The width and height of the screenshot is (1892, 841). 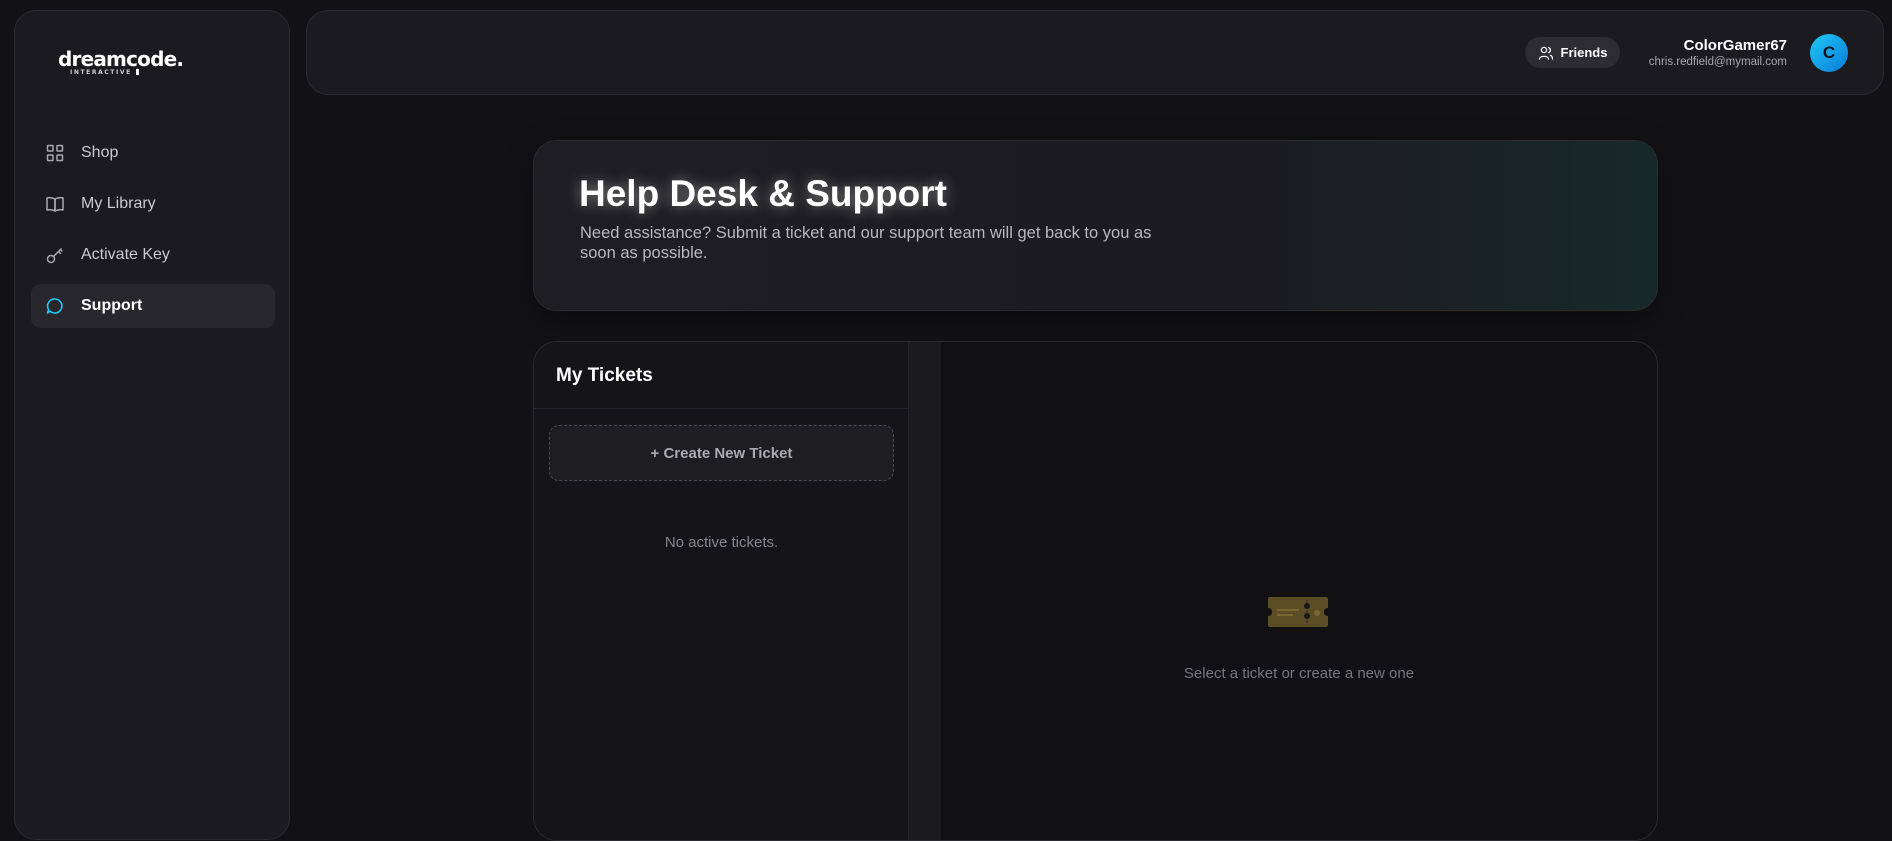 I want to click on empty-tickets-message: No active tickets., so click(x=721, y=542).